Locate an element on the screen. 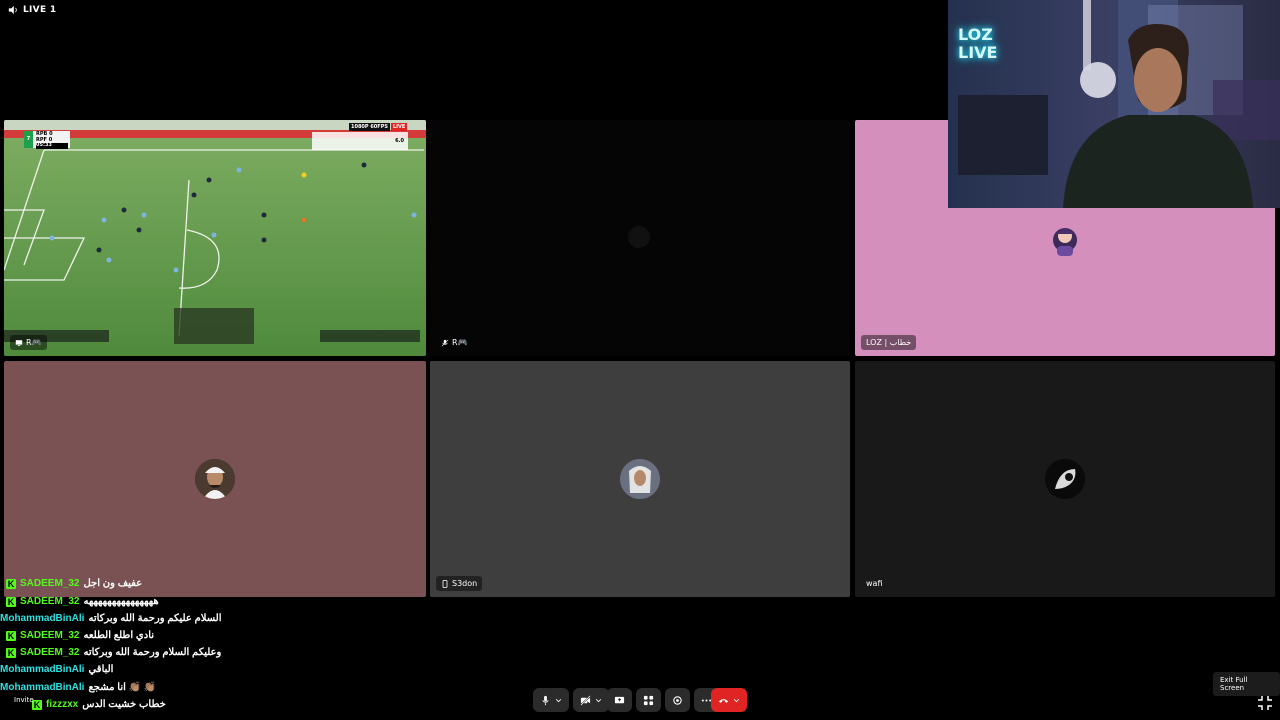 The image size is (1280, 720). participant-name: LOZ | خطاب is located at coordinates (889, 342).